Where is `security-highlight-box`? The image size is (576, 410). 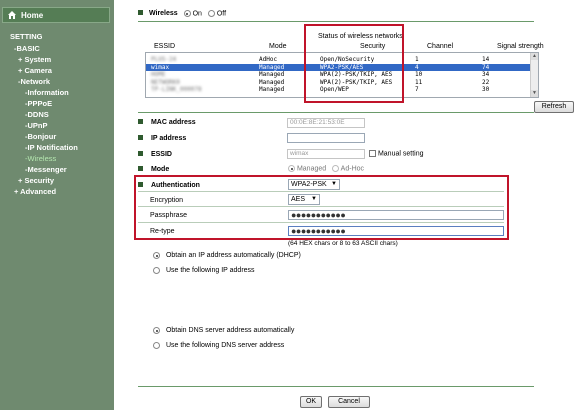 security-highlight-box is located at coordinates (354, 63).